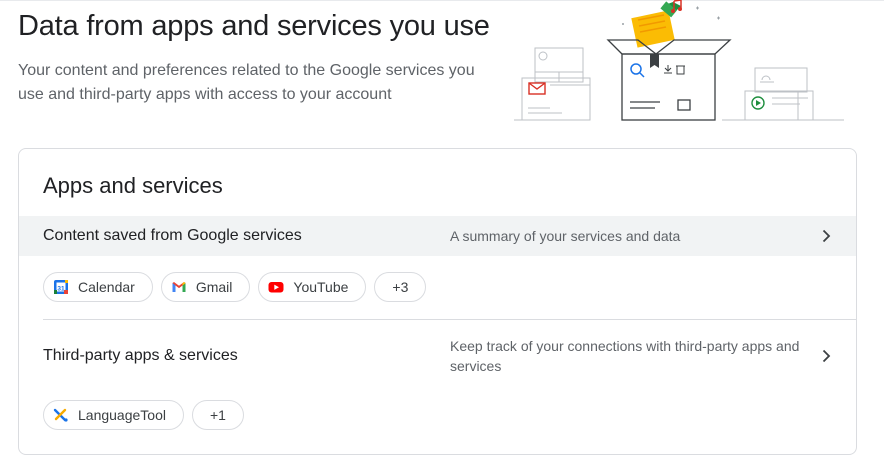 The height and width of the screenshot is (470, 884). What do you see at coordinates (140, 355) in the screenshot?
I see `third-party-label: Third-party apps & services` at bounding box center [140, 355].